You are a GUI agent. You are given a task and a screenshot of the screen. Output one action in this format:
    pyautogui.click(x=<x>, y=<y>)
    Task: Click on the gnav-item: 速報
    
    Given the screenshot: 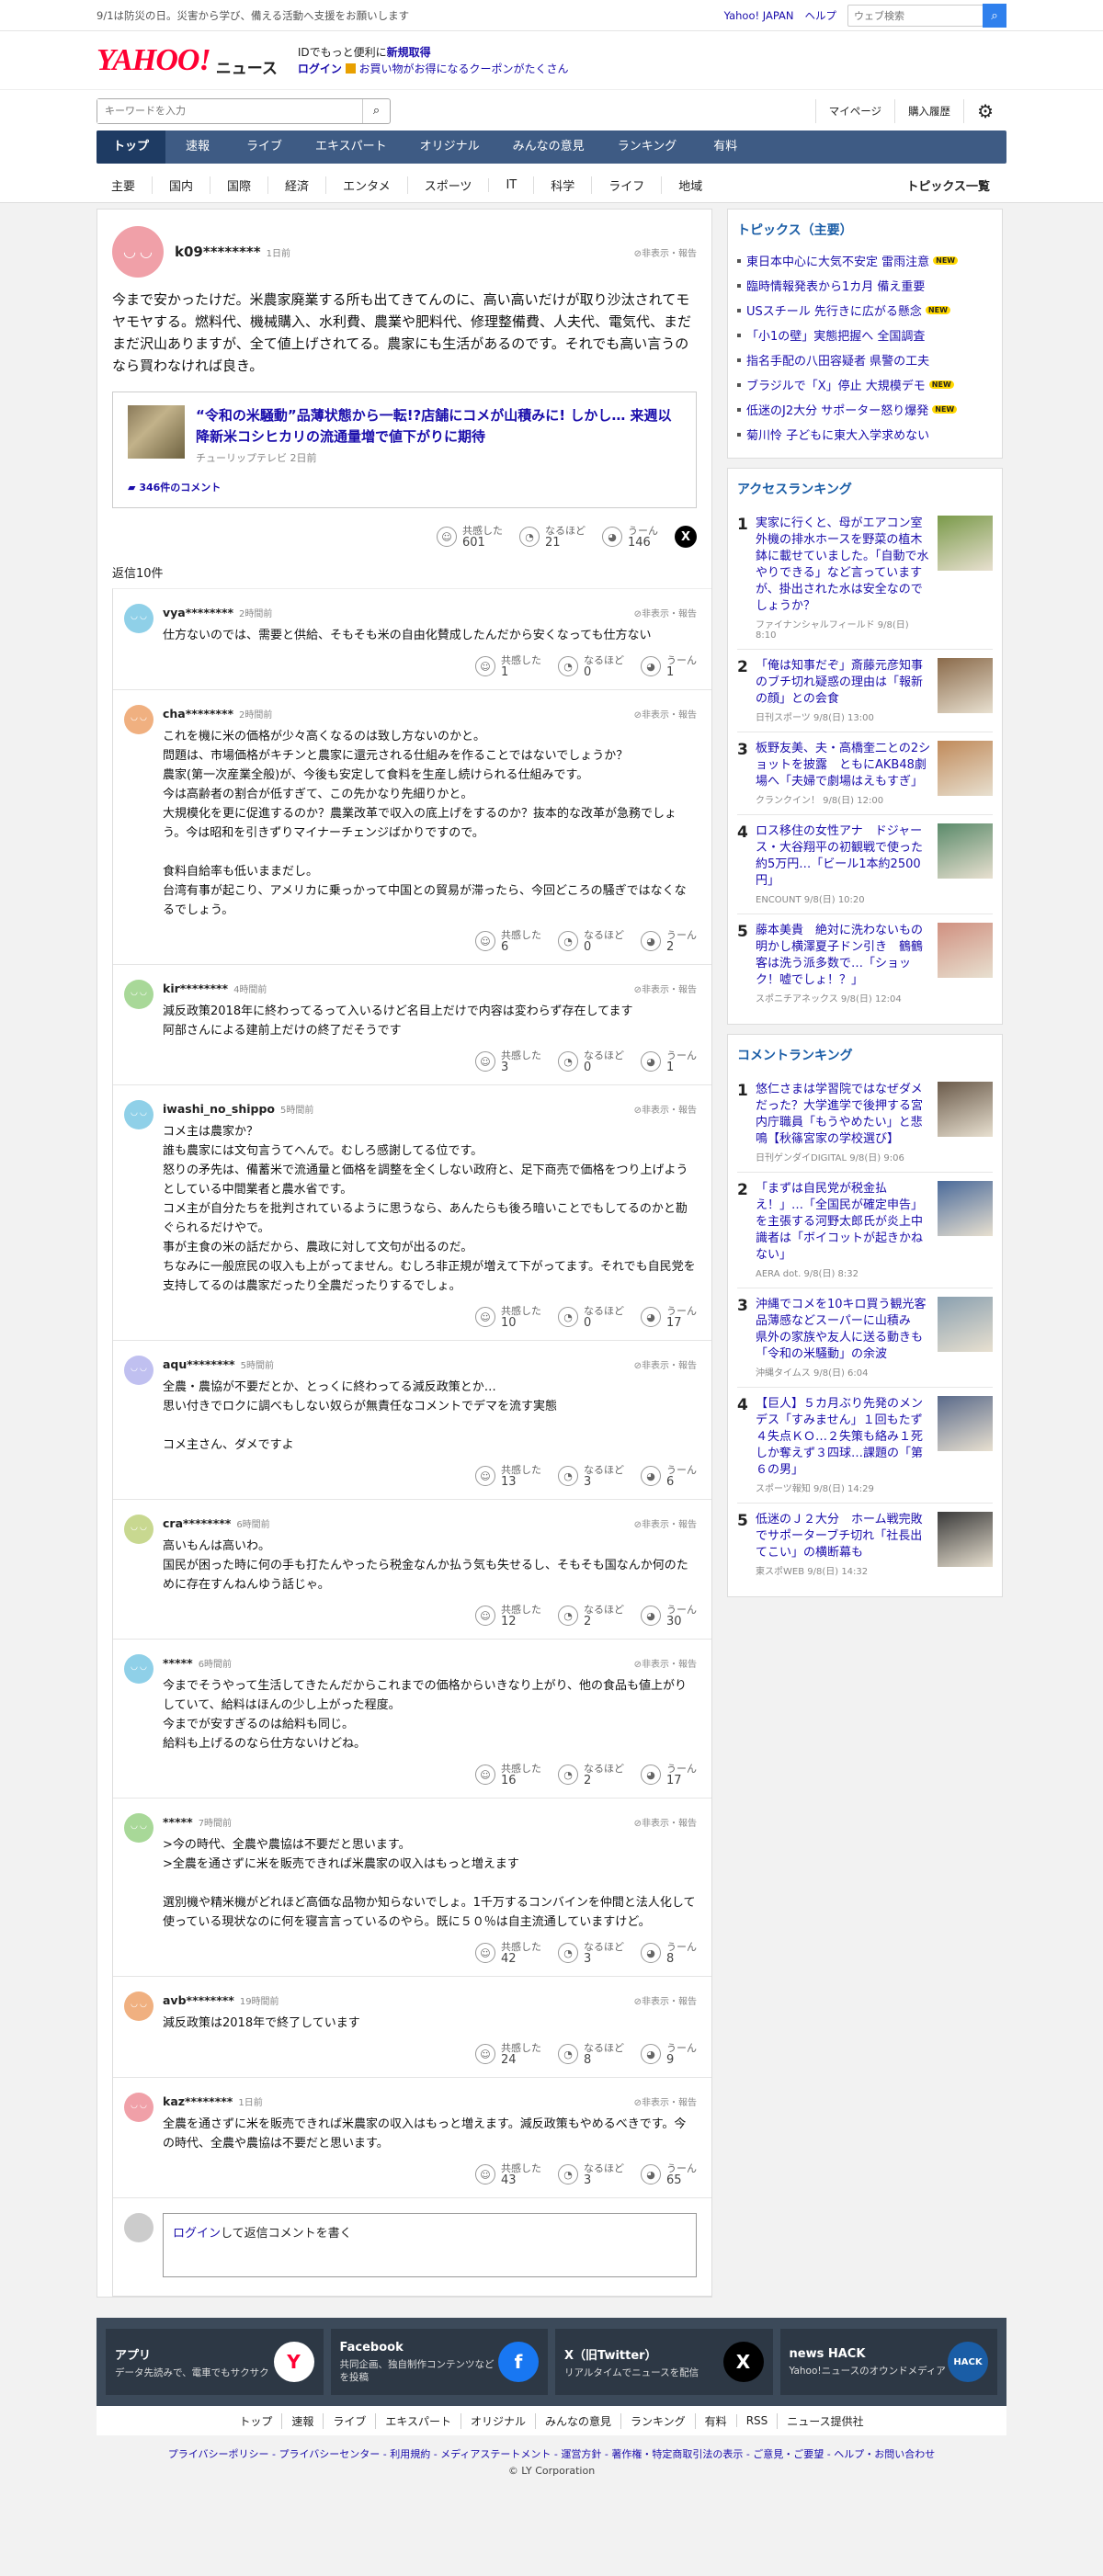 What is the action you would take?
    pyautogui.click(x=197, y=147)
    